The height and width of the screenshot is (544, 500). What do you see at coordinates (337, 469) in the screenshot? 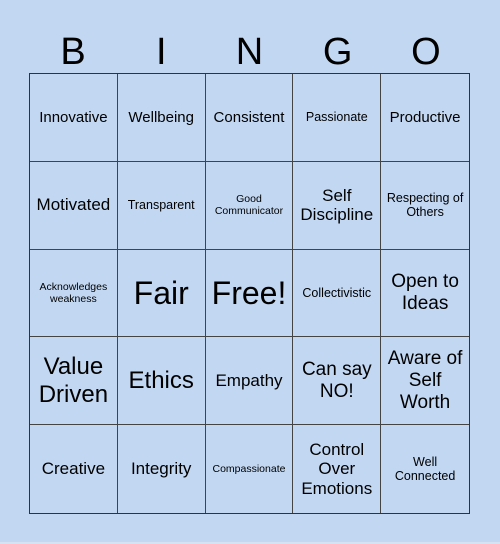
I see `bingo-cell: Control Over Emotions` at bounding box center [337, 469].